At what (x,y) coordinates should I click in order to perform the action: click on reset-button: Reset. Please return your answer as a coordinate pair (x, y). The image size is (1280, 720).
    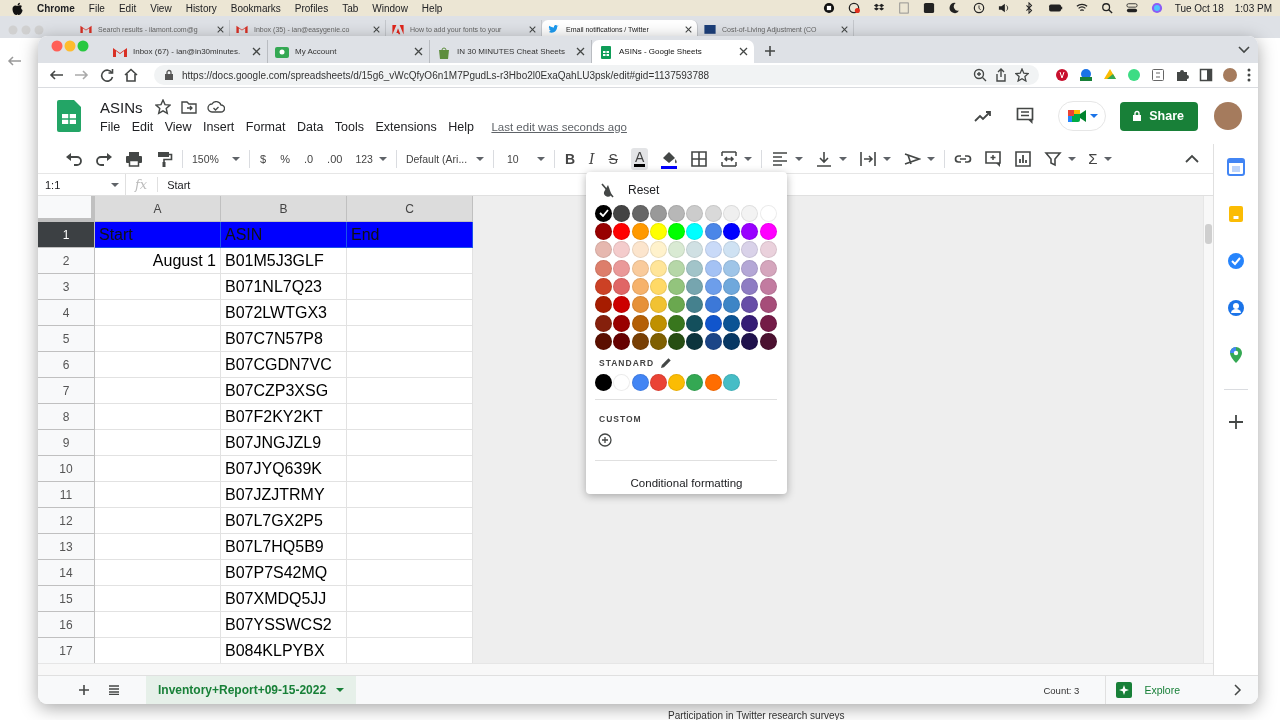
    Looking at the image, I should click on (627, 190).